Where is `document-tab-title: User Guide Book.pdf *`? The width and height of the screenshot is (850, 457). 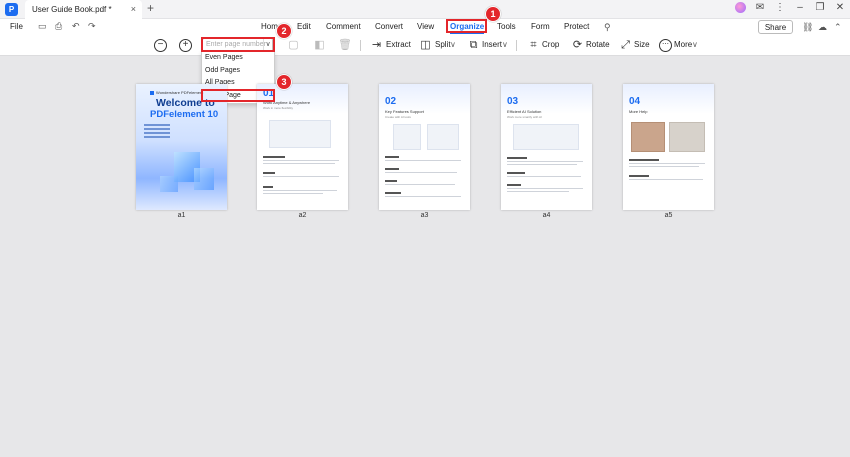
document-tab-title: User Guide Book.pdf * is located at coordinates (72, 9).